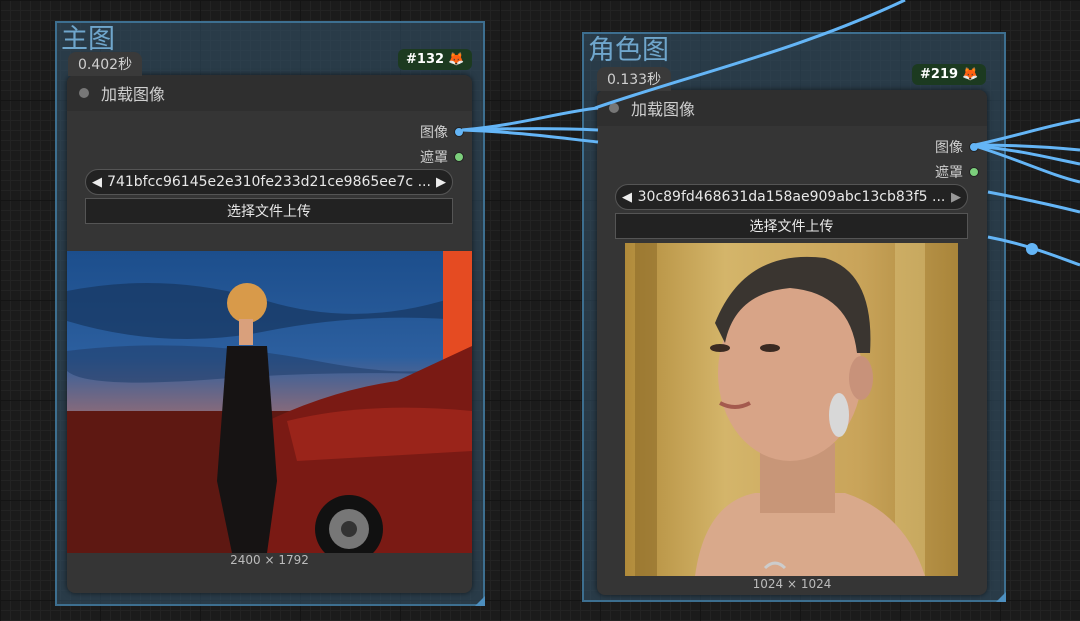  I want to click on node-id-badge: #132 🦊, so click(435, 59).